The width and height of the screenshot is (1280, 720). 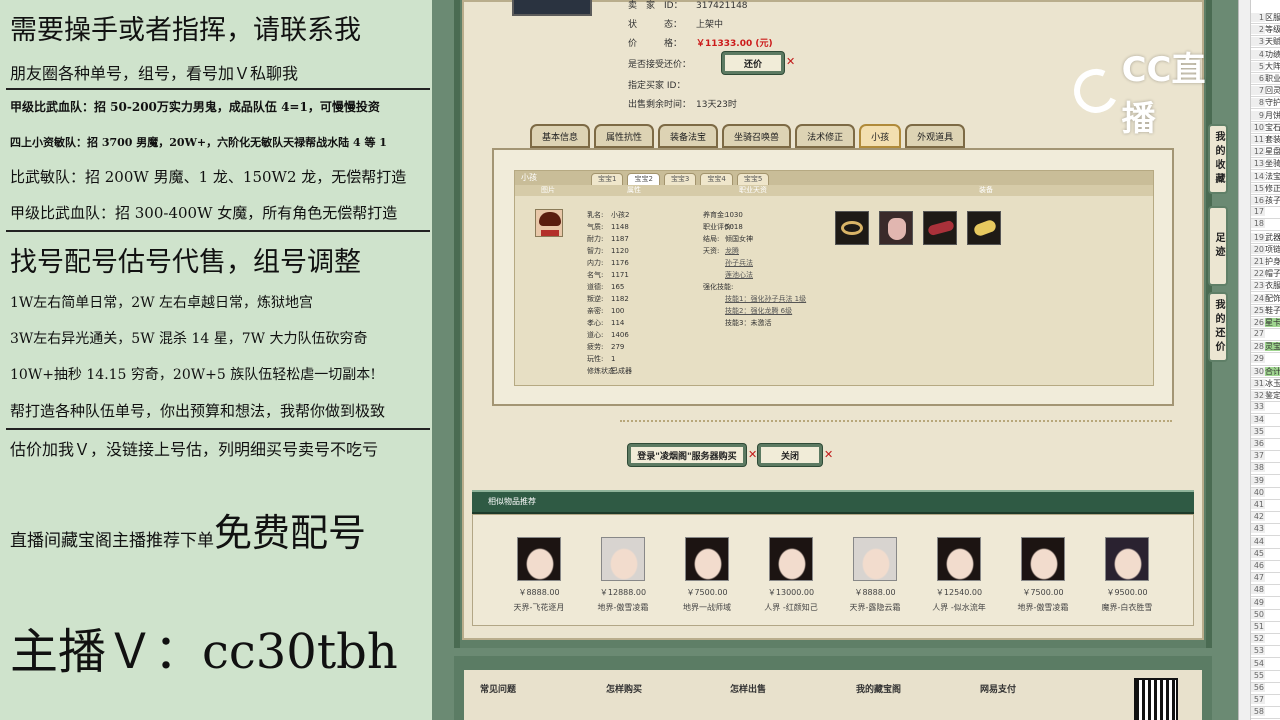 What do you see at coordinates (624, 688) in the screenshot?
I see `footer-how-buy: 怎样购买` at bounding box center [624, 688].